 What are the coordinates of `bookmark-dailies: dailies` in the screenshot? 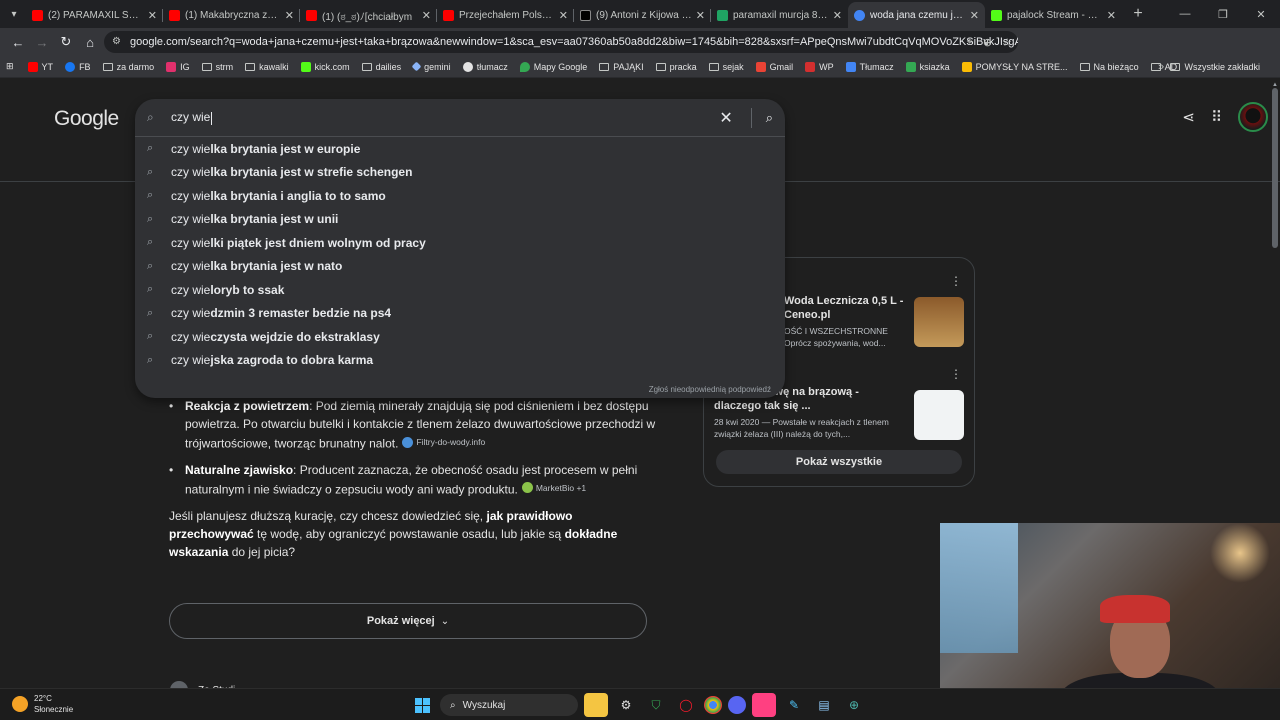 It's located at (381, 67).